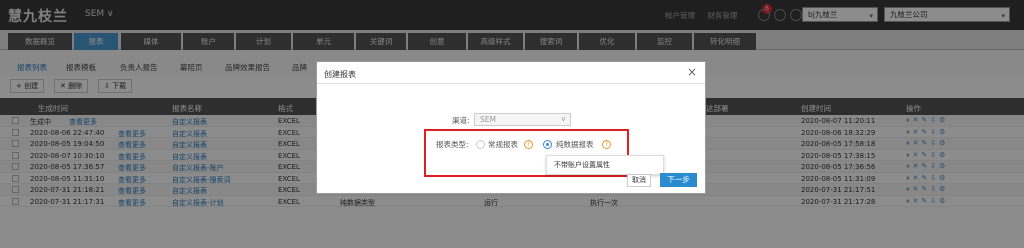  I want to click on radio-pure-data-report, so click(547, 144).